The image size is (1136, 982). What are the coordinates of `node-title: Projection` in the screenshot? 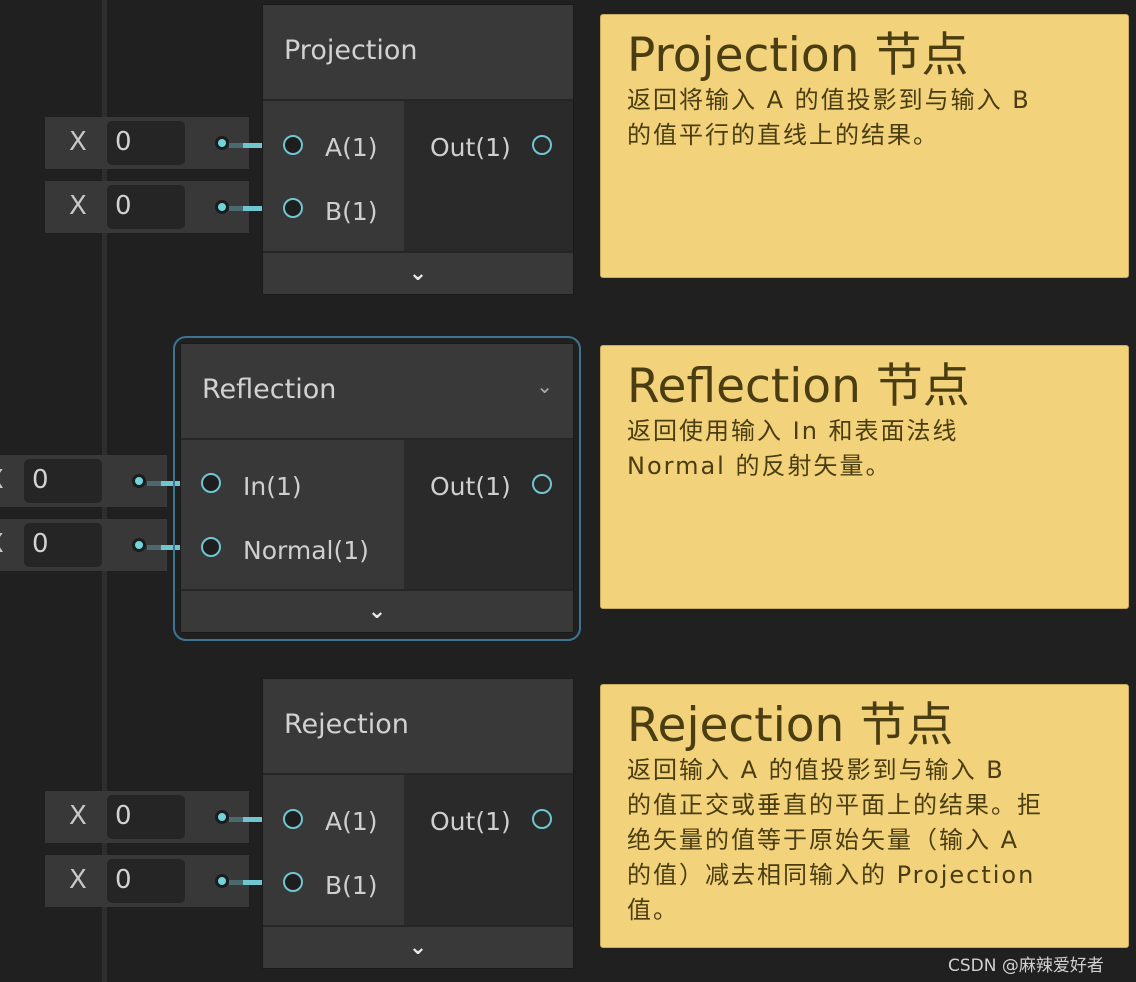 It's located at (351, 50).